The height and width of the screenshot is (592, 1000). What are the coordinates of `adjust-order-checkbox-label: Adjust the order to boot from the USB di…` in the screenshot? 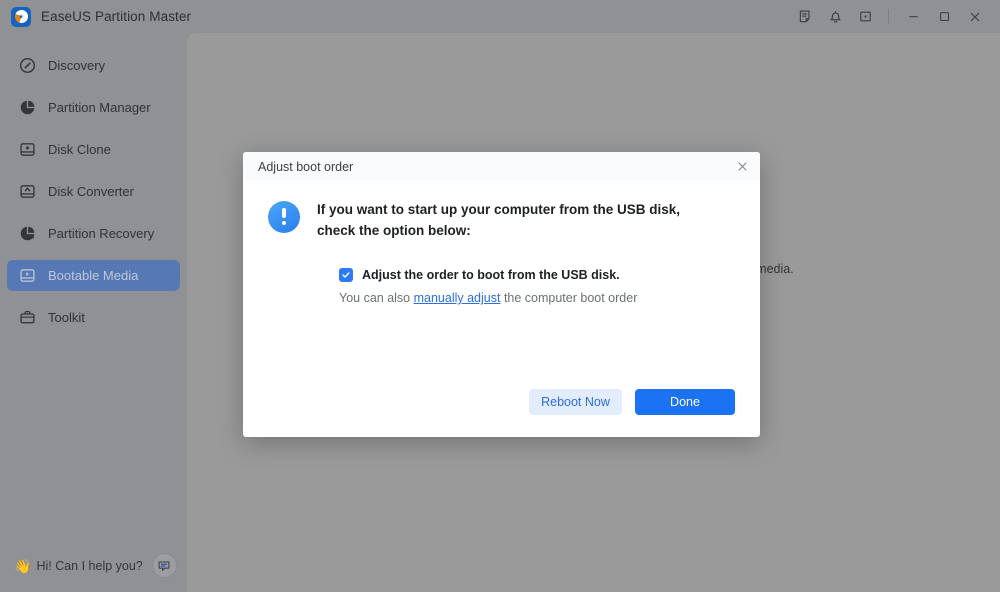 It's located at (491, 275).